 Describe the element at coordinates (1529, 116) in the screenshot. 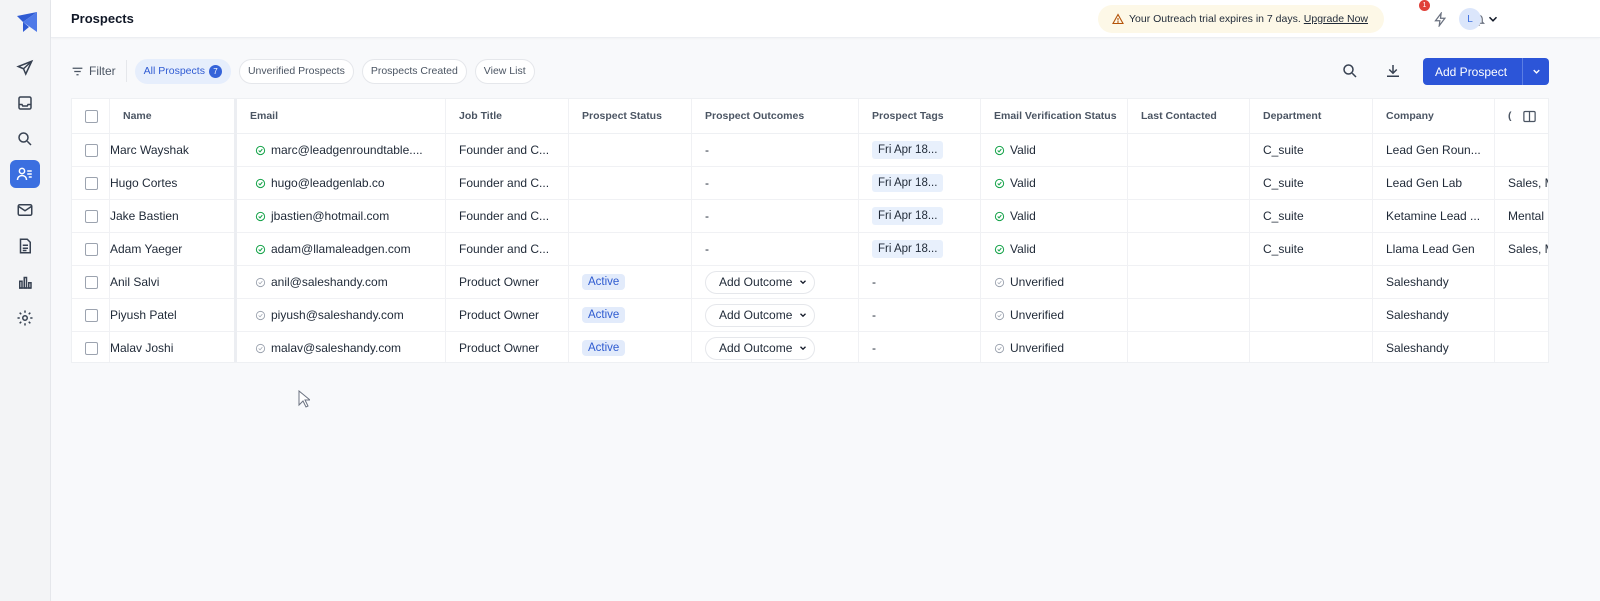

I see `columns-toggle-icon` at that location.